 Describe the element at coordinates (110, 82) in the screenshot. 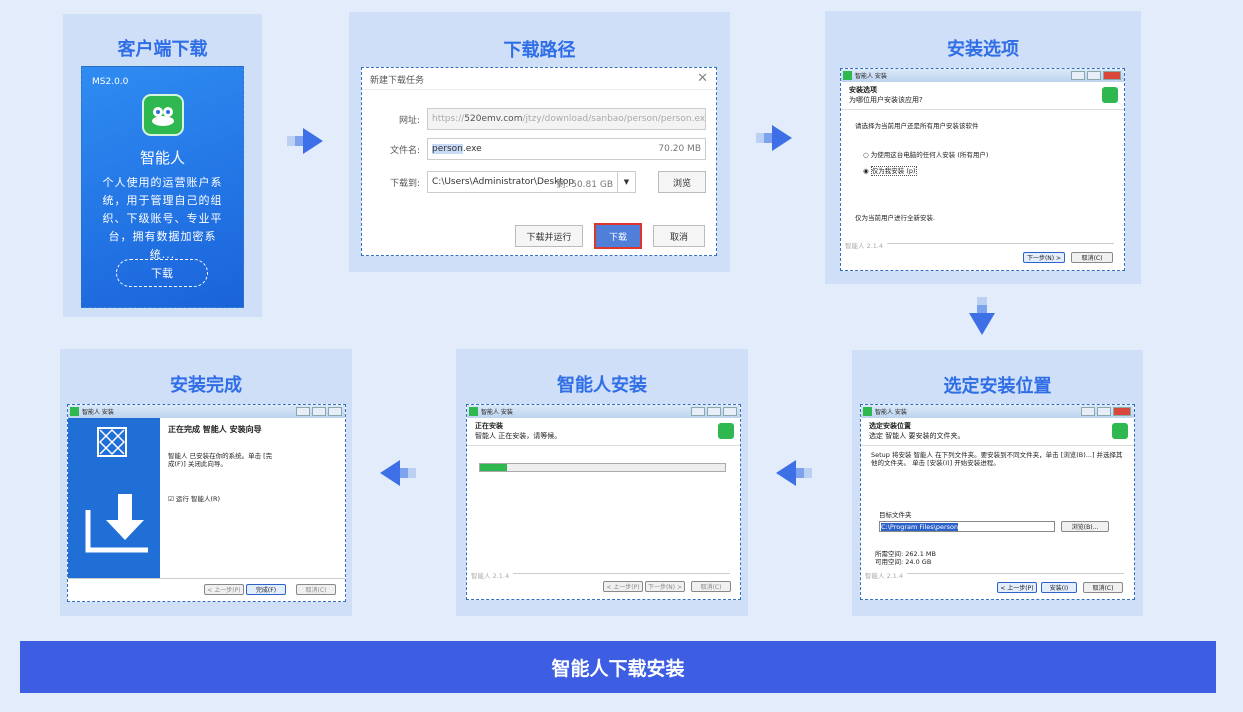

I see `version-label: MS2.0.0` at that location.